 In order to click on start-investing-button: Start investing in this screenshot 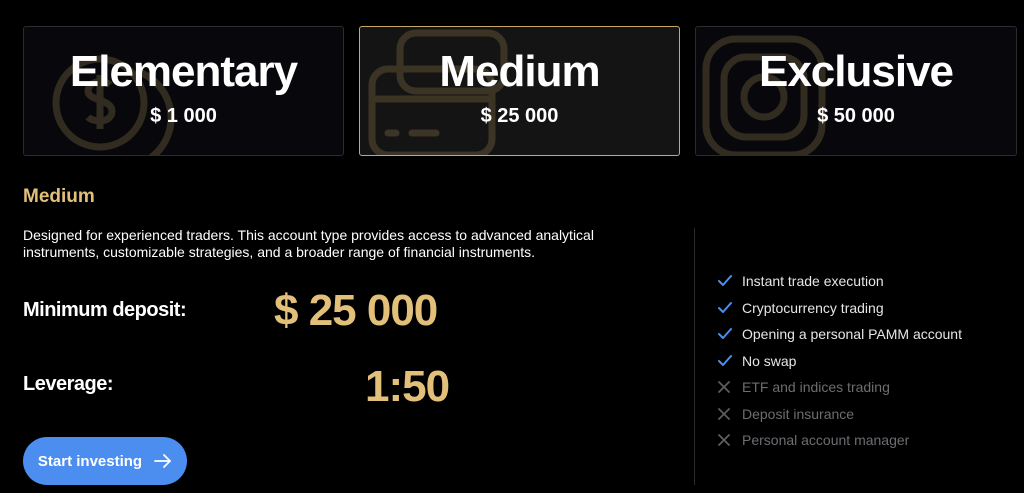, I will do `click(105, 461)`.